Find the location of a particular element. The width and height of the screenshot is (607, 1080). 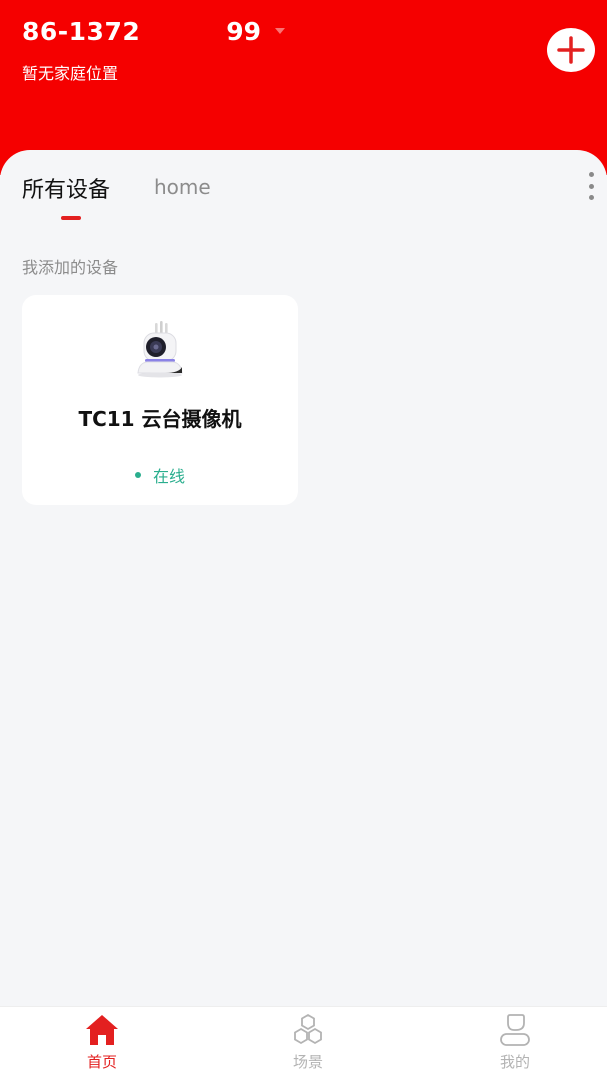

tab-label-home: 首页 is located at coordinates (101, 1062).